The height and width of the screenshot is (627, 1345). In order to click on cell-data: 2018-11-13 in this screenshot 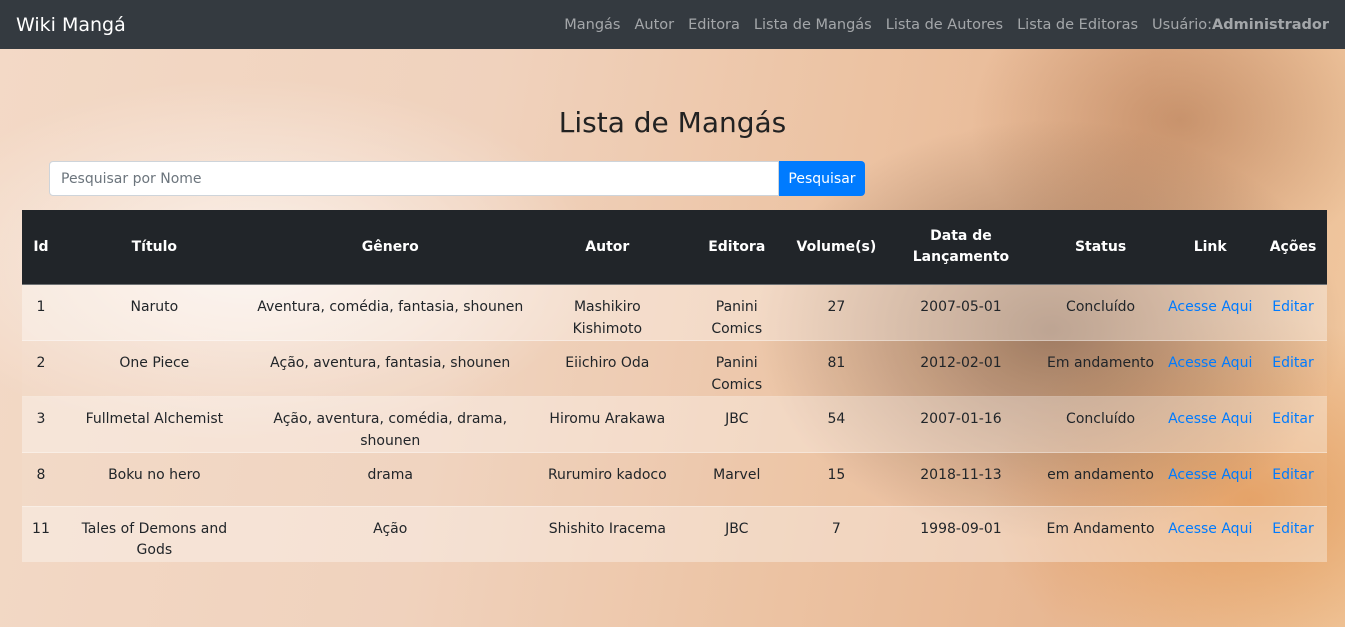, I will do `click(961, 479)`.